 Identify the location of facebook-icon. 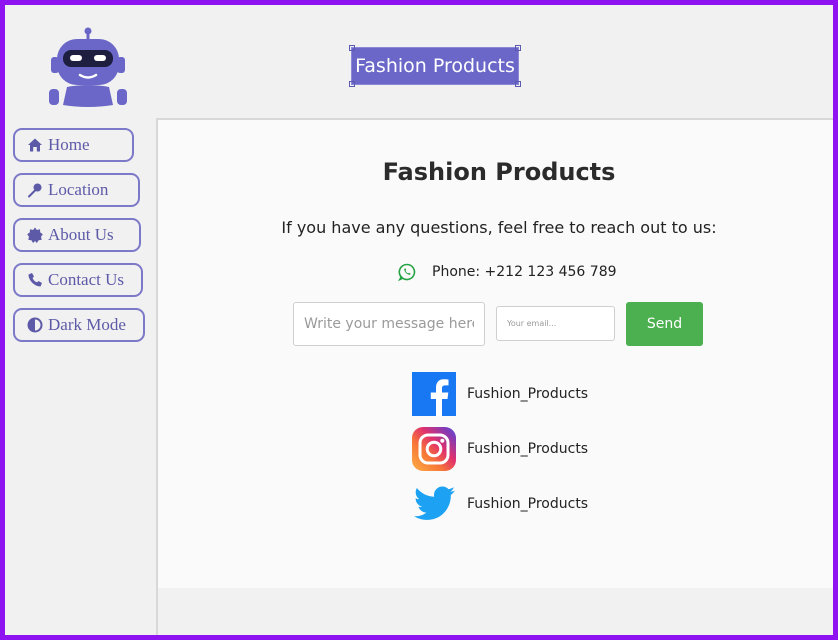
(434, 393).